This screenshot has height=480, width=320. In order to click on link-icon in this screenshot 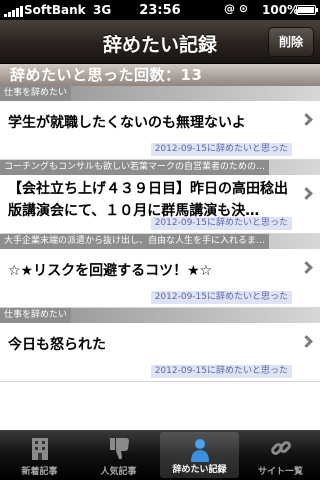, I will do `click(280, 448)`.